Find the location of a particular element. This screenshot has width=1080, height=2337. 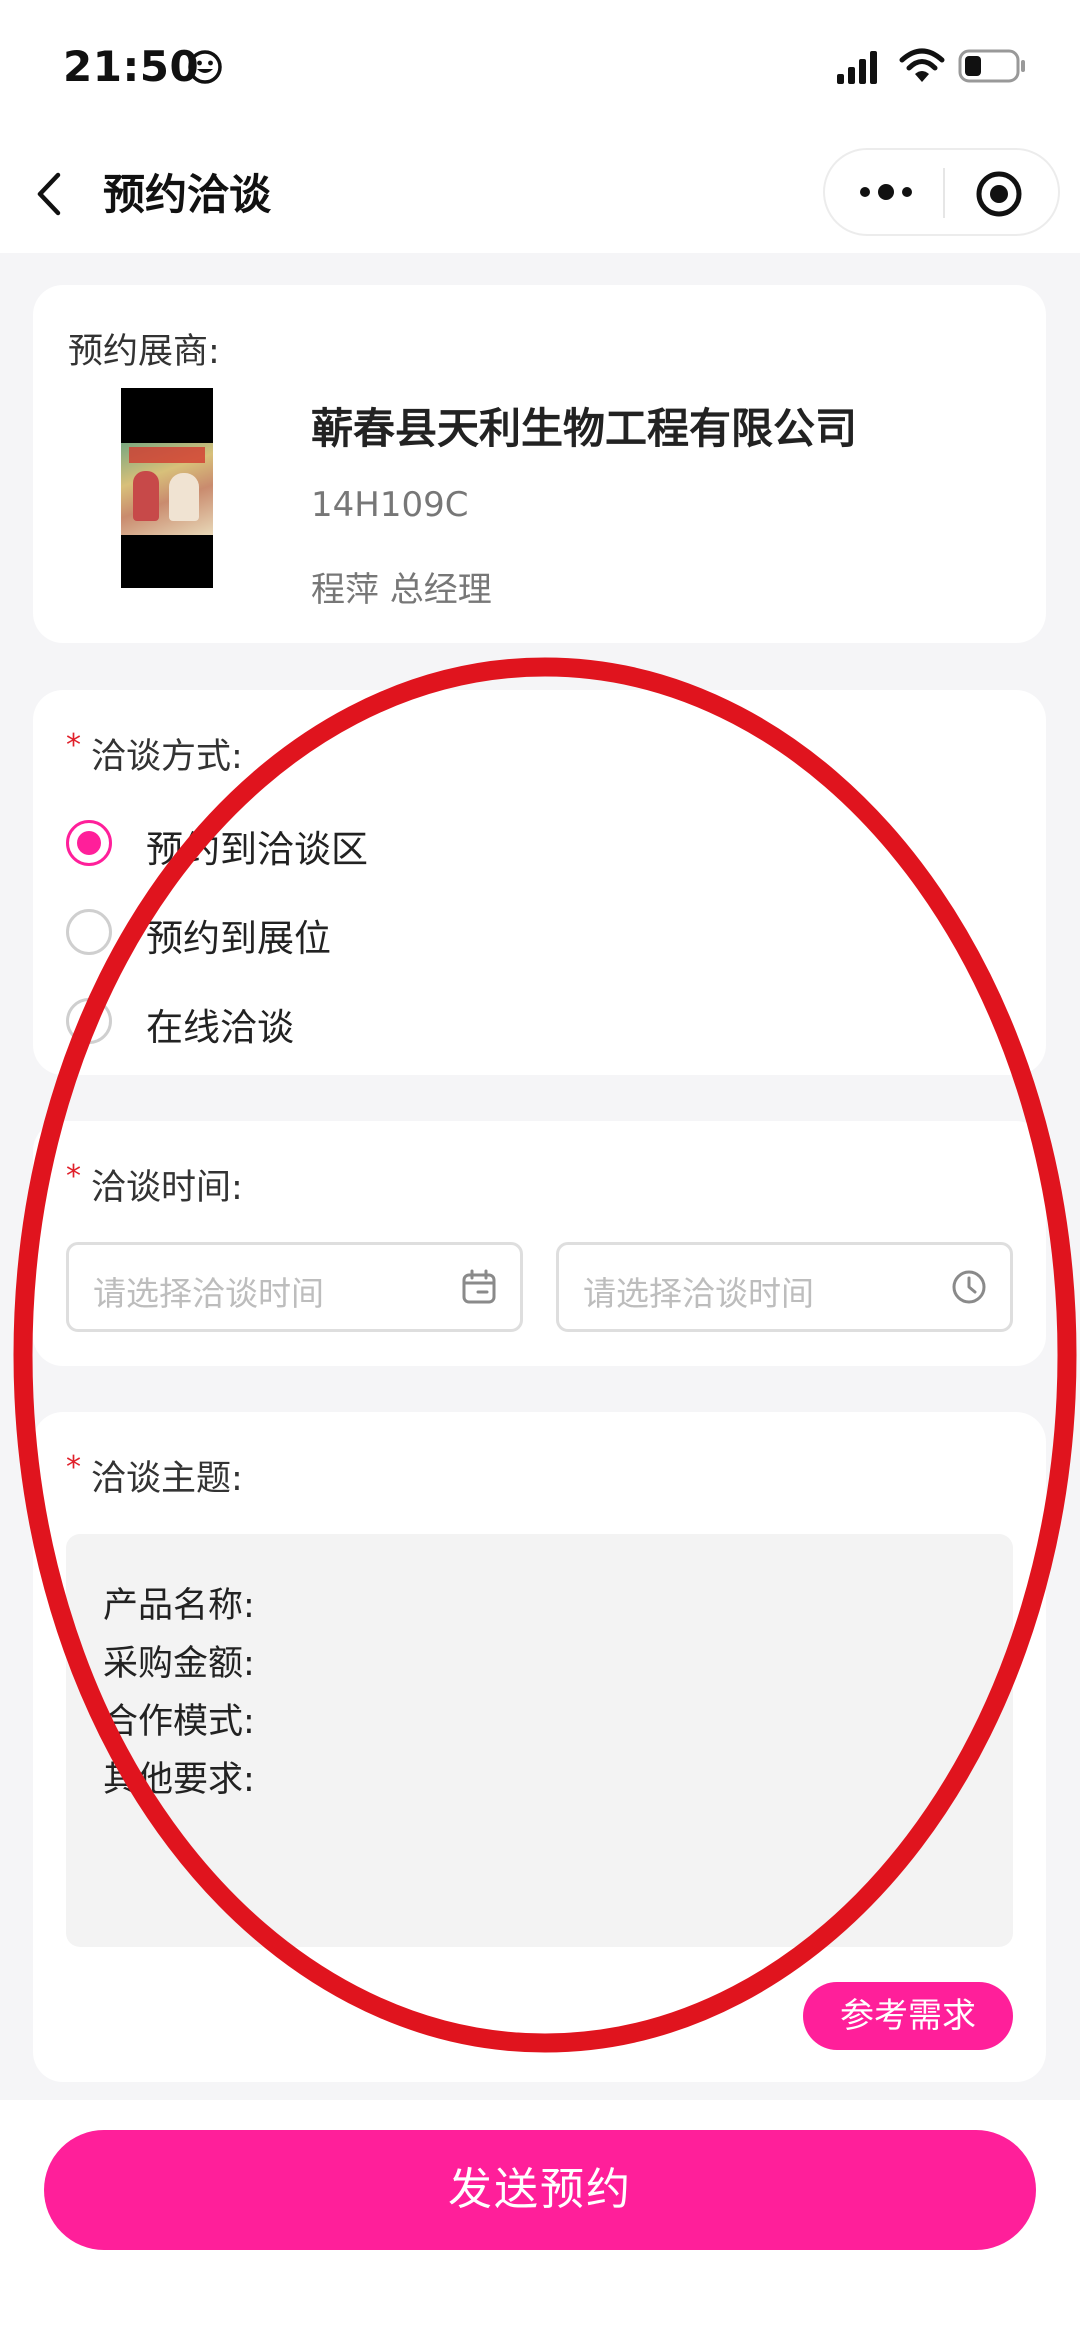

page-title: 预约洽谈 is located at coordinates (187, 194).